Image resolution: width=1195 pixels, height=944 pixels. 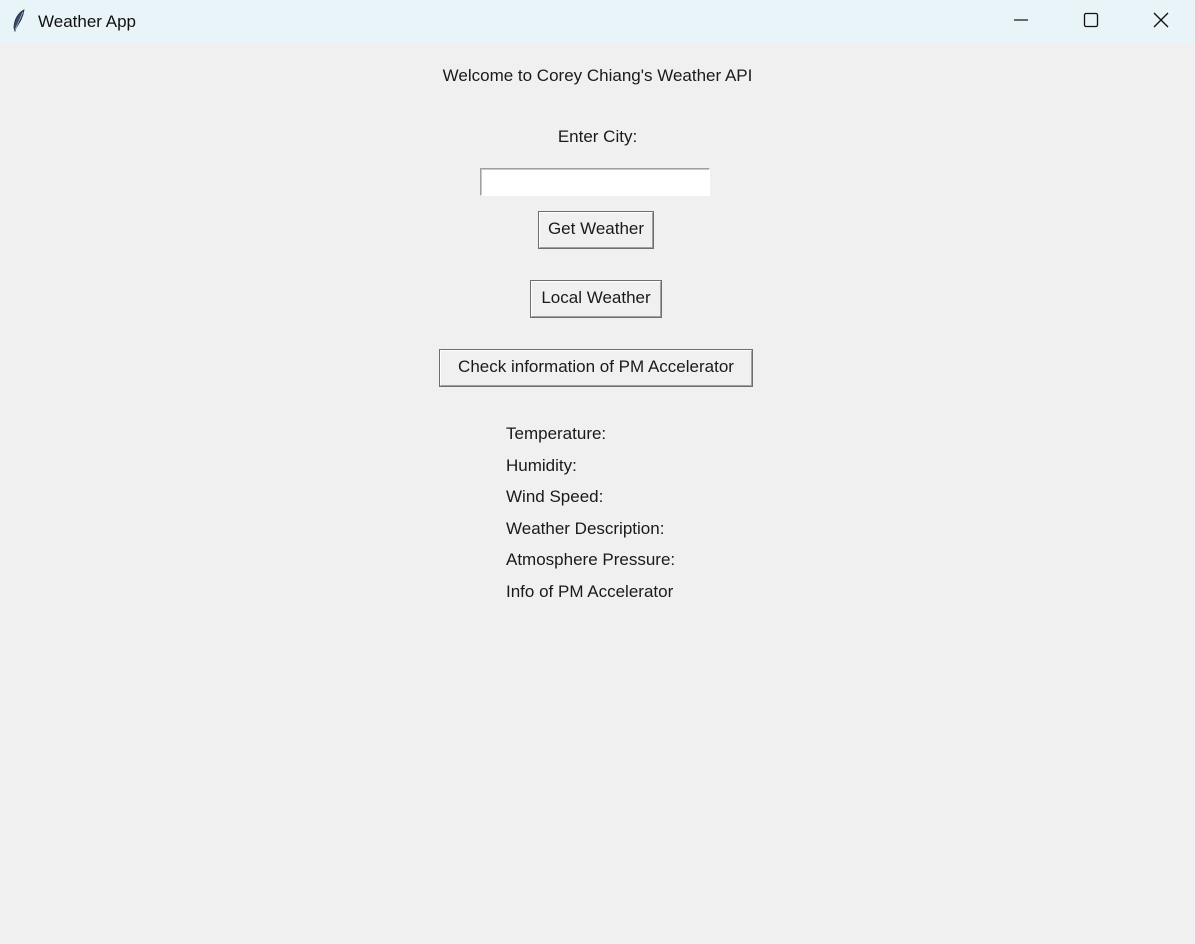 I want to click on welcome-heading: Welcome to Corey Chiang's Weather API, so click(x=597, y=75).